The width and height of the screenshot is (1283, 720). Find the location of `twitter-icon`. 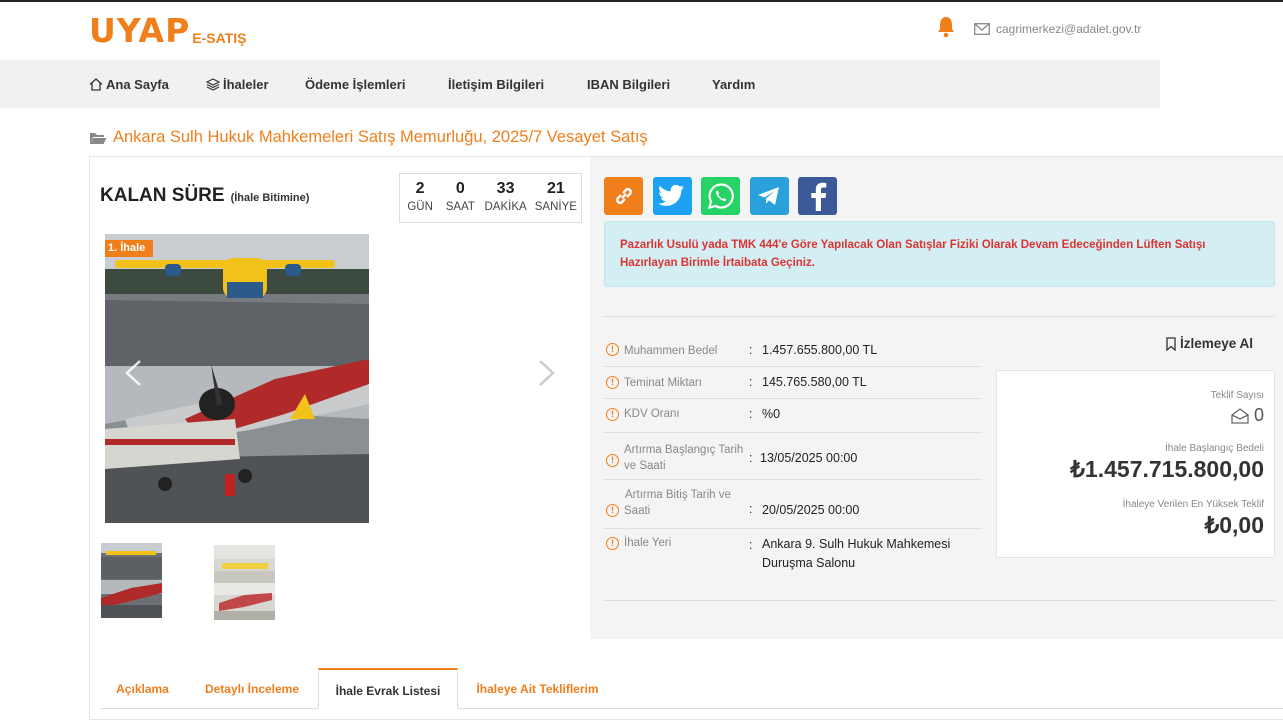

twitter-icon is located at coordinates (672, 196).